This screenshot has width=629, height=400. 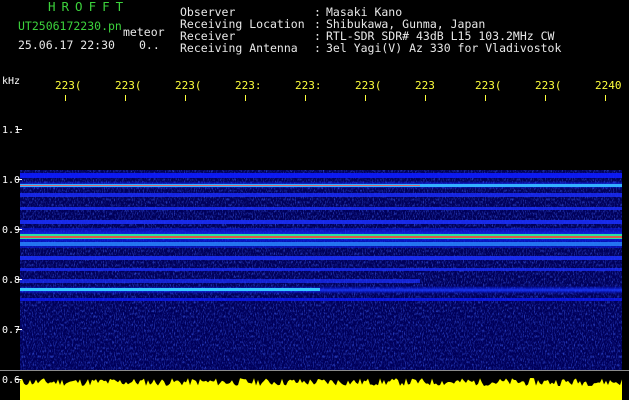 What do you see at coordinates (425, 85) in the screenshot?
I see `x-tick-label: 223` at bounding box center [425, 85].